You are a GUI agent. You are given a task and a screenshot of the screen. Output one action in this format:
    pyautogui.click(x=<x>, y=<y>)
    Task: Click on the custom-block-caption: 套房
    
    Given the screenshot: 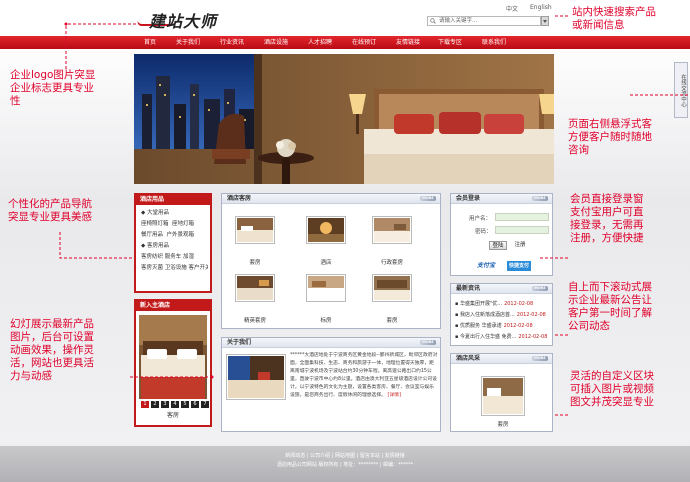 What is the action you would take?
    pyautogui.click(x=503, y=425)
    